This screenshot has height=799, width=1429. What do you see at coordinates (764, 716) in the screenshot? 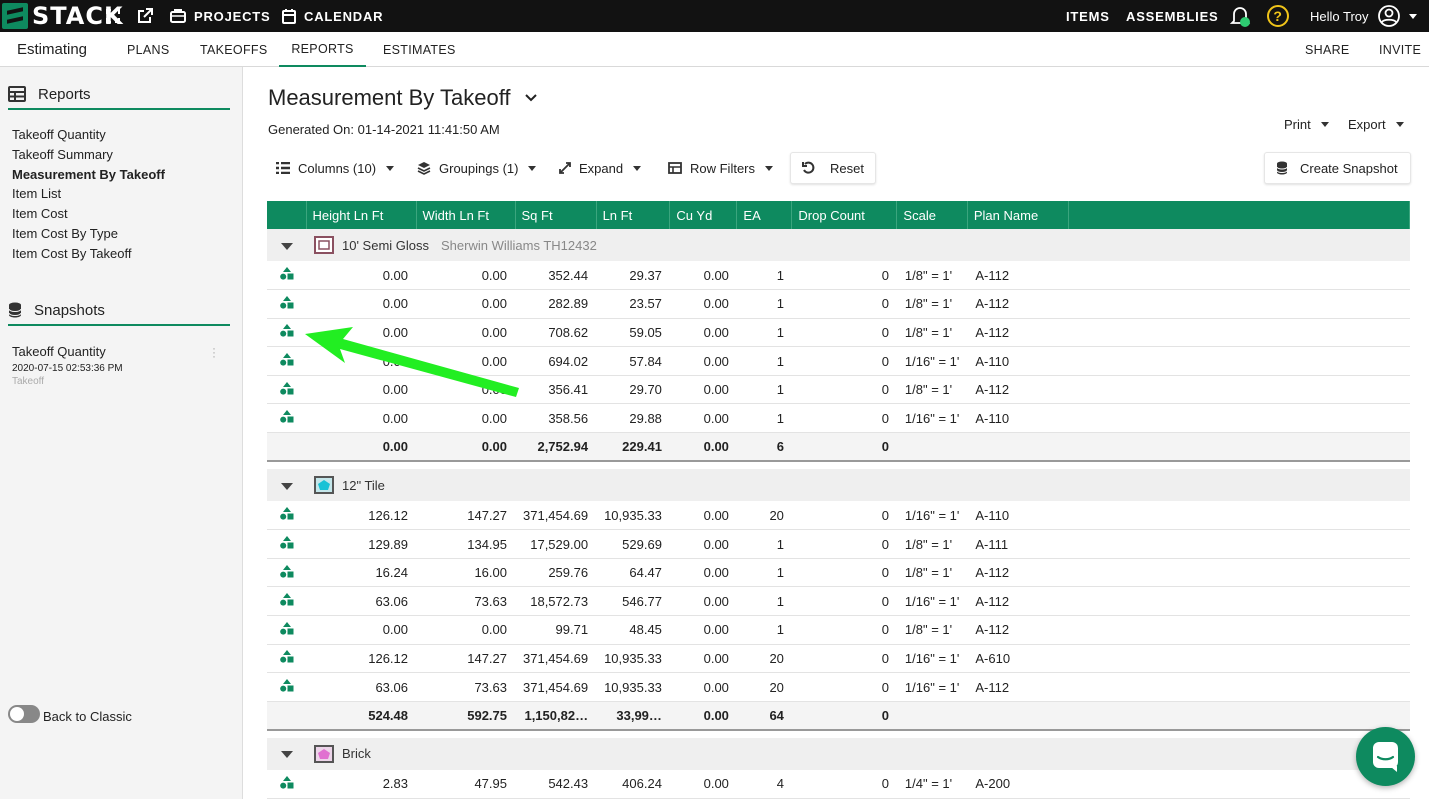
I see `total-cell: 64` at bounding box center [764, 716].